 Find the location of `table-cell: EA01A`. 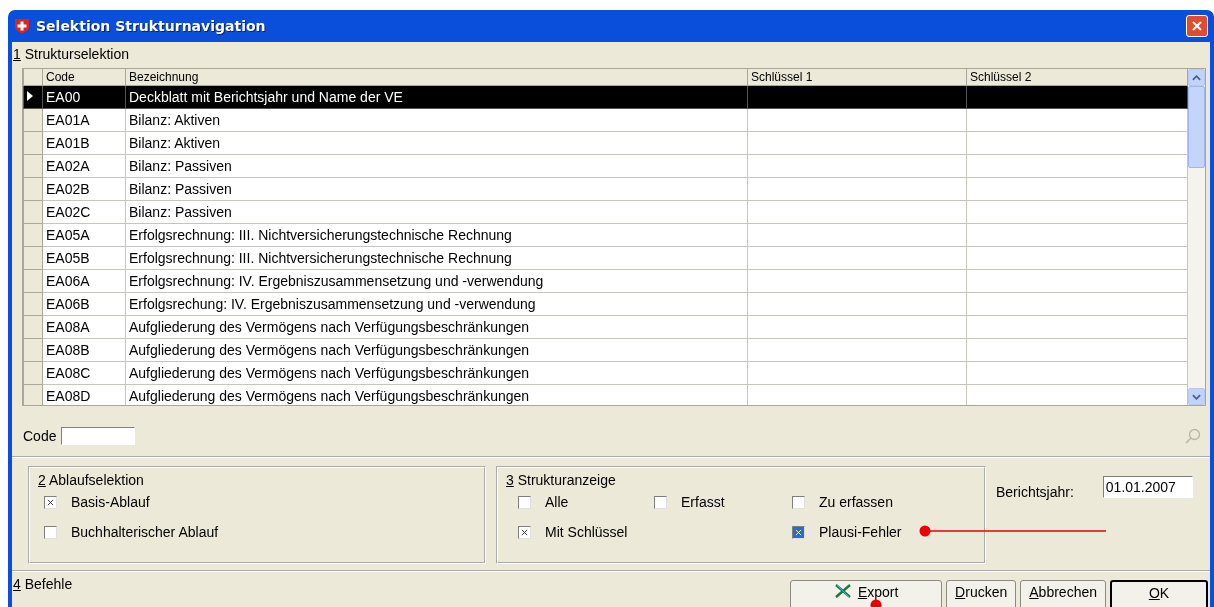

table-cell: EA01A is located at coordinates (84, 120).